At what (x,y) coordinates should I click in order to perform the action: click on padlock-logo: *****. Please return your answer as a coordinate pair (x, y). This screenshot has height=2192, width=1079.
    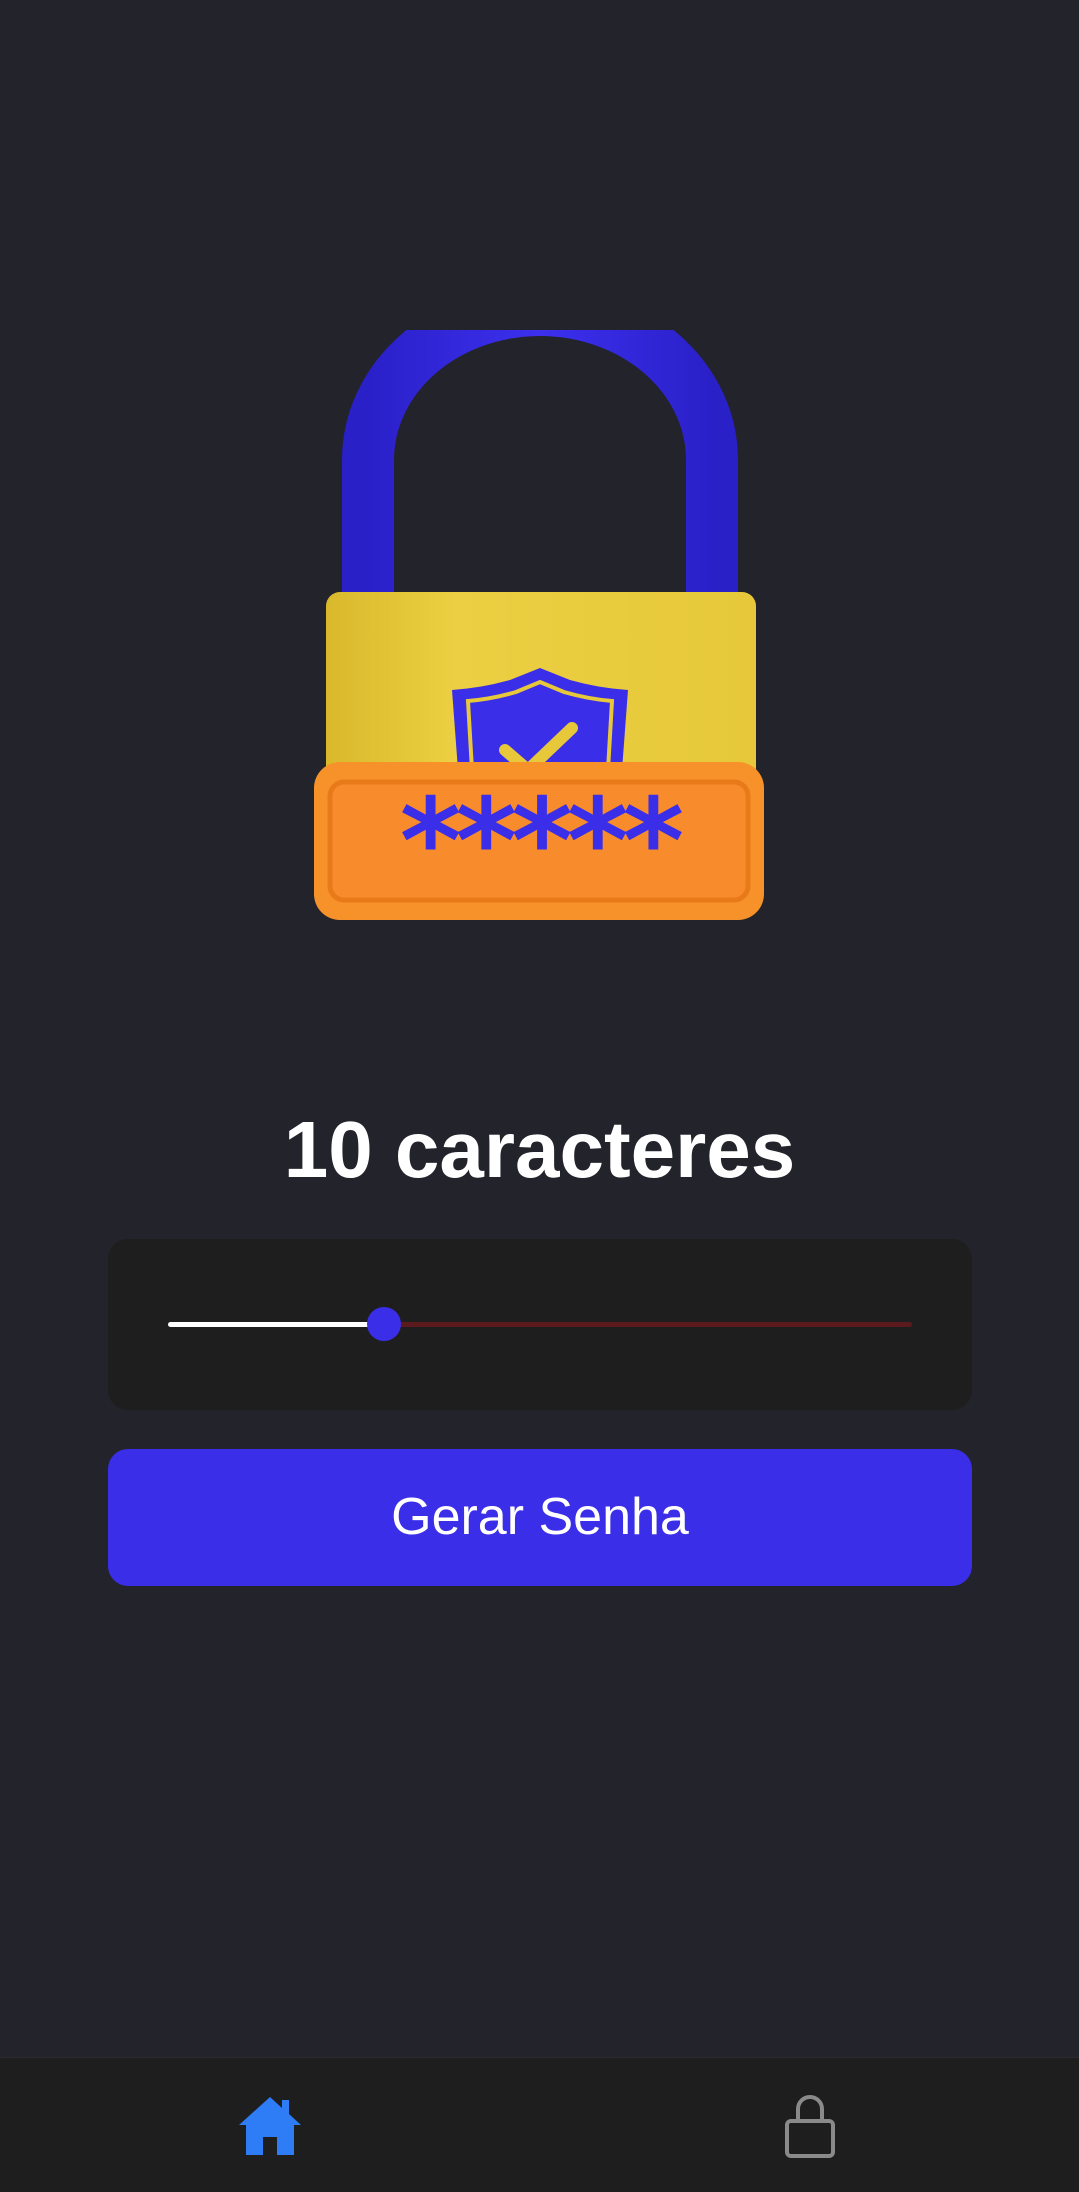
    Looking at the image, I should click on (540, 640).